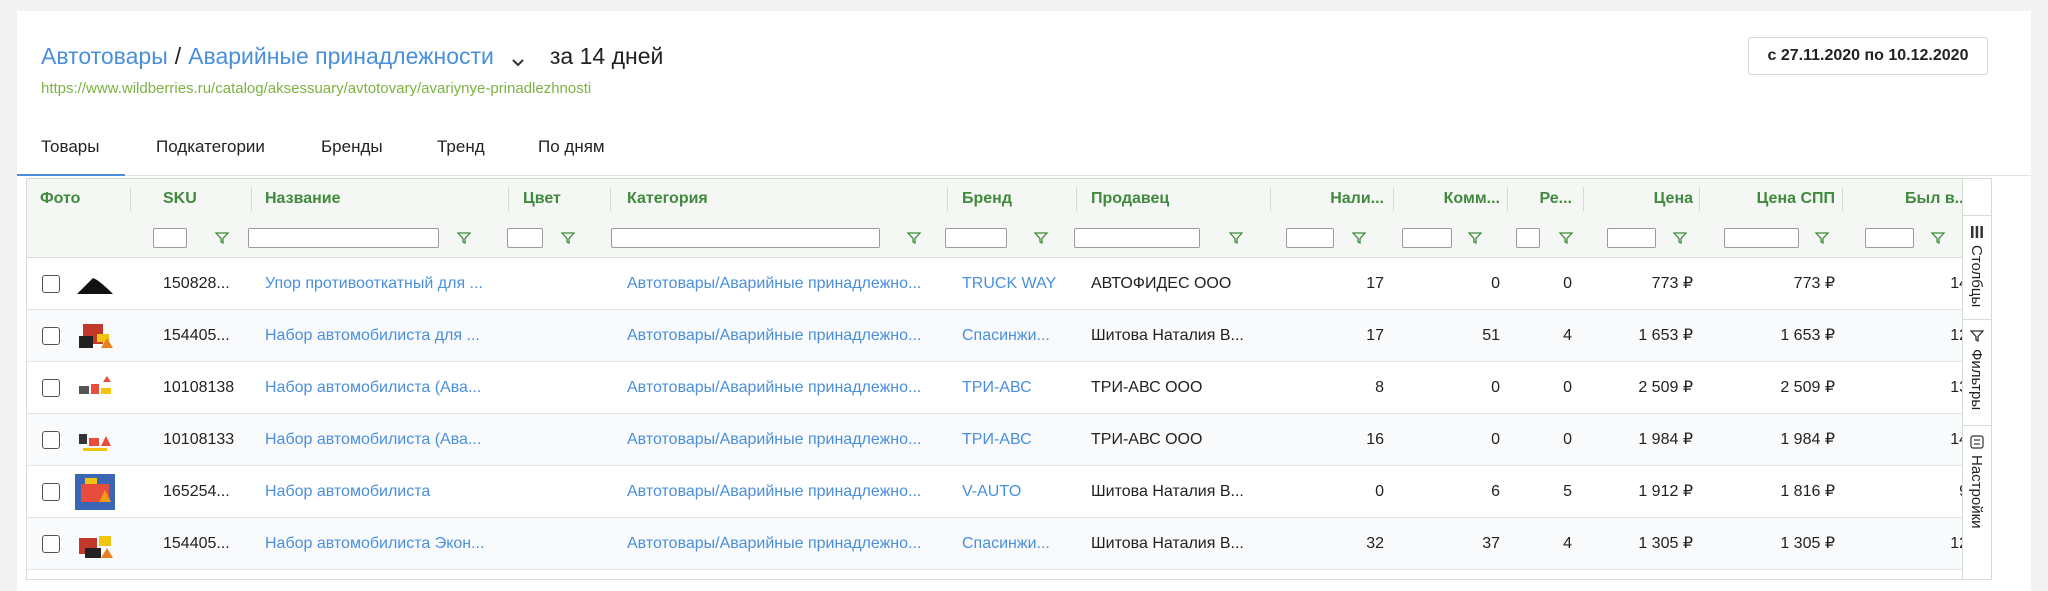  What do you see at coordinates (1631, 238) in the screenshot?
I see `price-filter-input` at bounding box center [1631, 238].